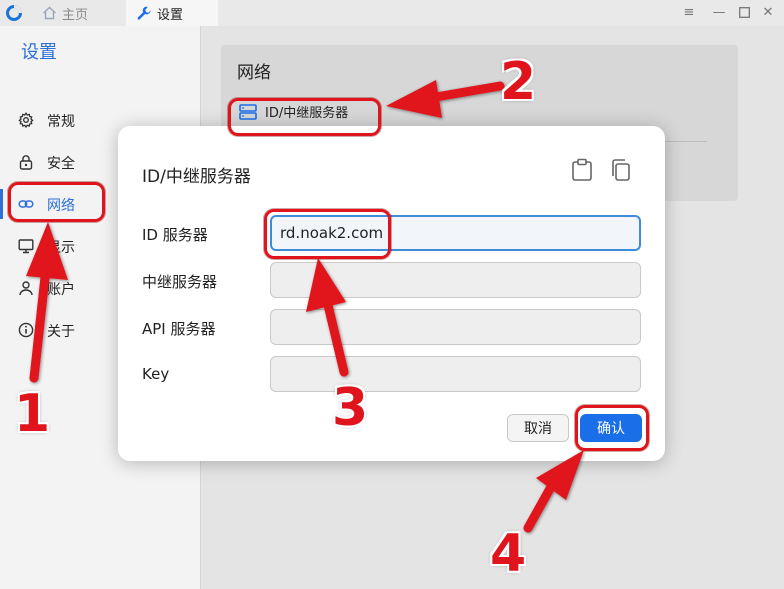 The height and width of the screenshot is (589, 784). I want to click on info-icon, so click(26, 330).